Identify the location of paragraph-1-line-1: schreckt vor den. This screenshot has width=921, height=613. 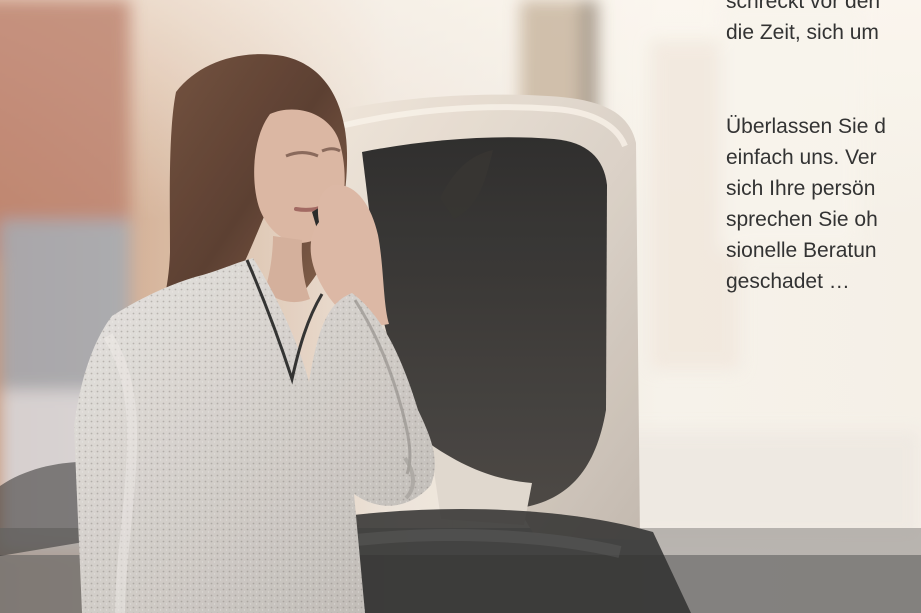
(803, 6).